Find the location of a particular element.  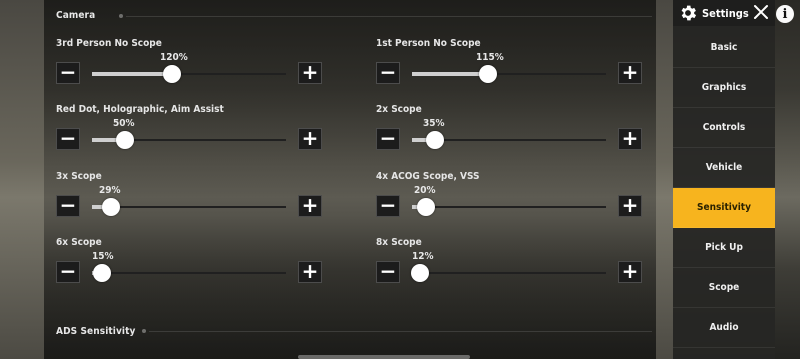

slider-2x-scope: 2x Scope − 35% + is located at coordinates (511, 134).